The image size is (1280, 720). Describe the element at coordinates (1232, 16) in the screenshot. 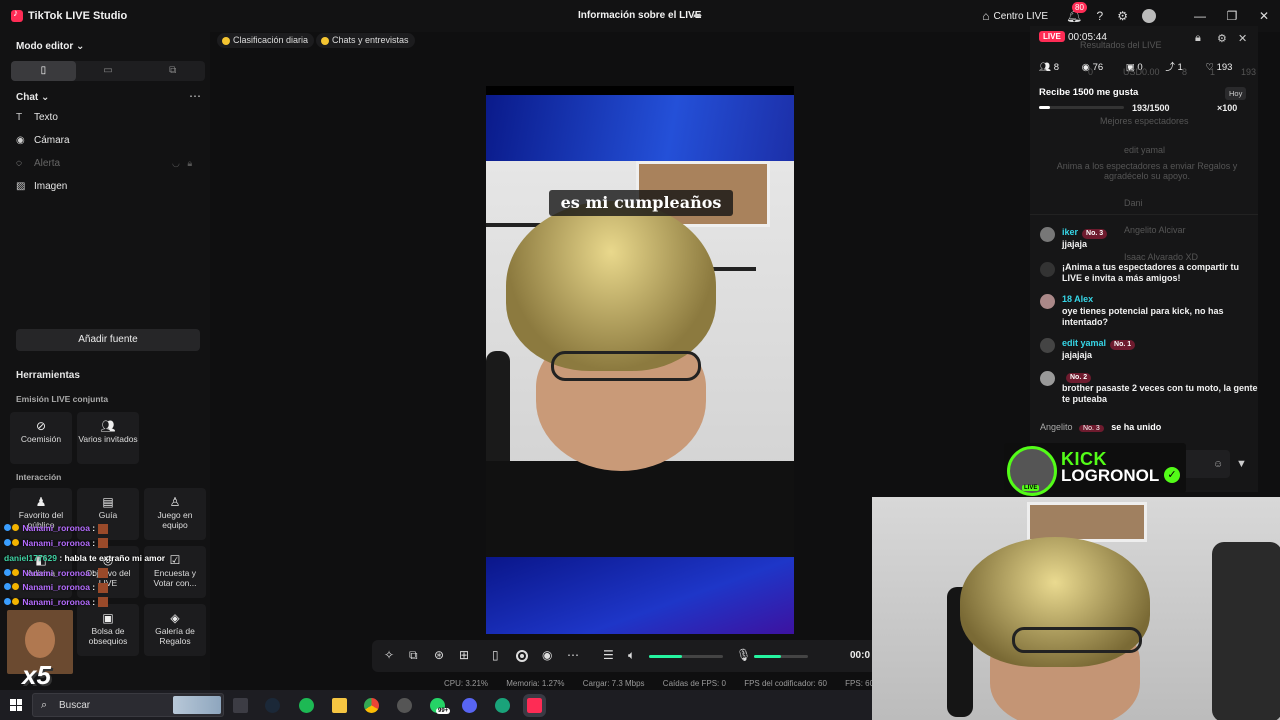

I see `restore-icon: ❐` at that location.